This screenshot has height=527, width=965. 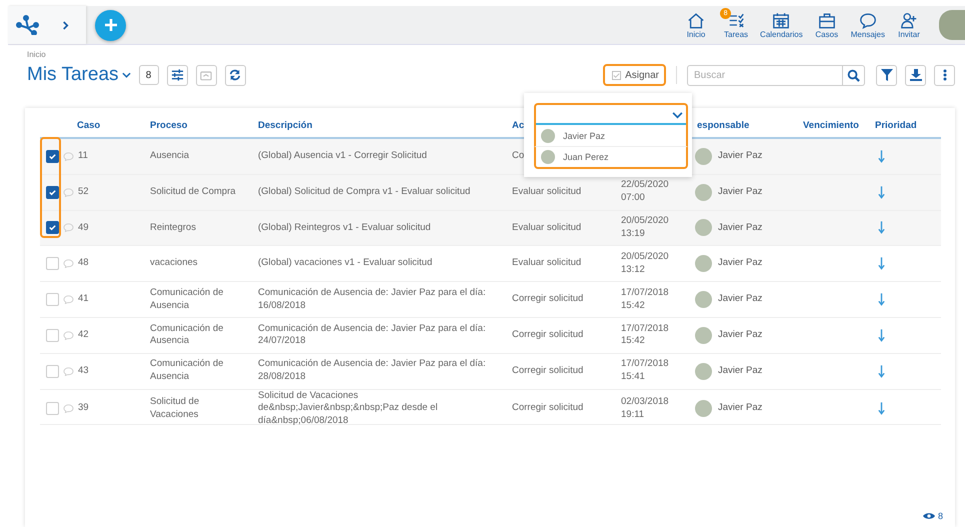 What do you see at coordinates (518, 156) in the screenshot?
I see `activity-cell: Co` at bounding box center [518, 156].